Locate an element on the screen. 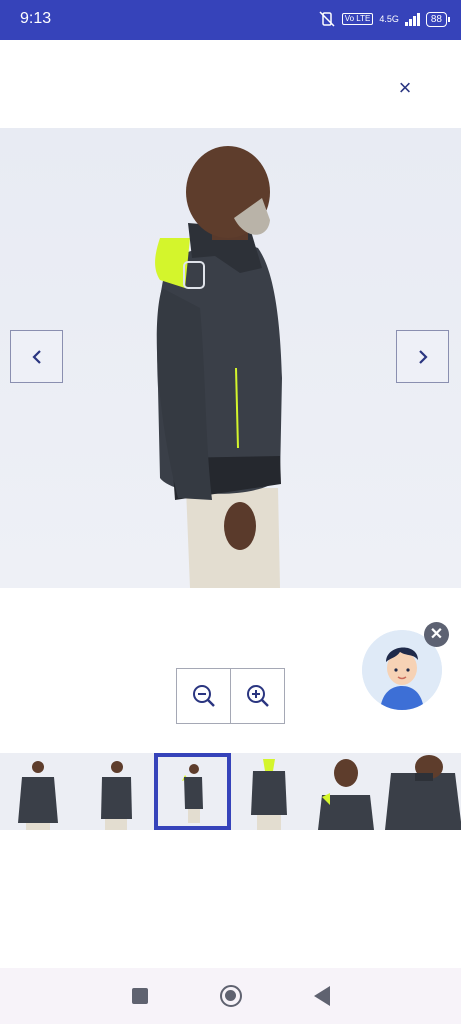 This screenshot has height=1024, width=461. thumbnail-collar-closeup is located at coordinates (346, 791).